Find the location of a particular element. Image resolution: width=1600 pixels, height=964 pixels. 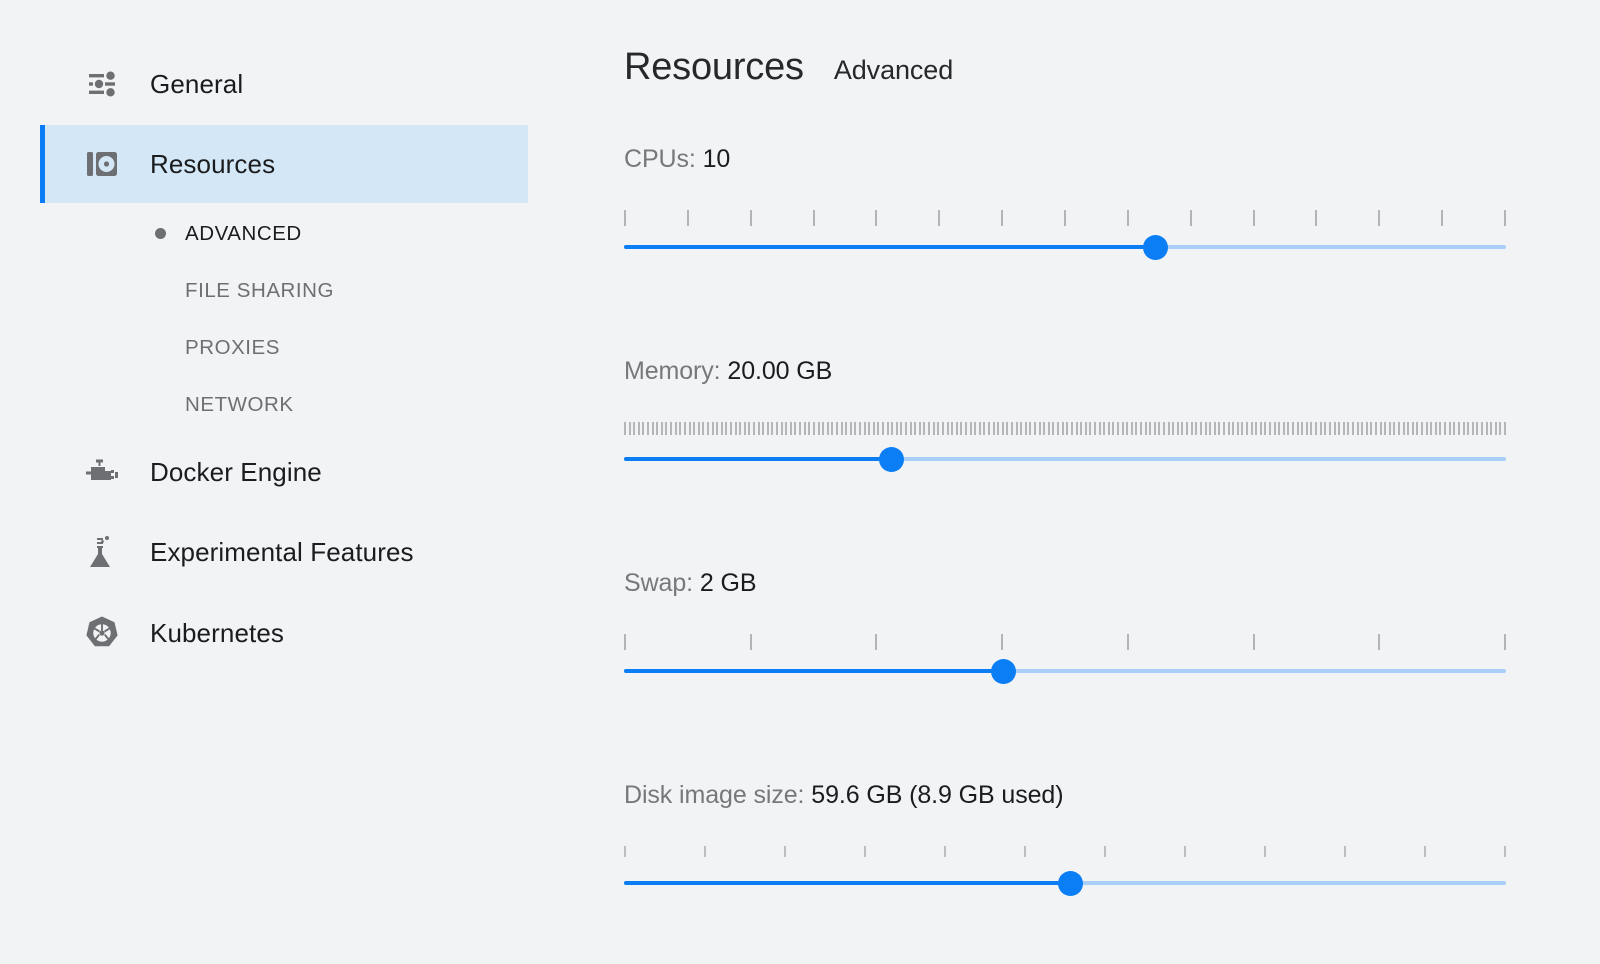

sidebar-item-label: Experimental Features is located at coordinates (282, 551).